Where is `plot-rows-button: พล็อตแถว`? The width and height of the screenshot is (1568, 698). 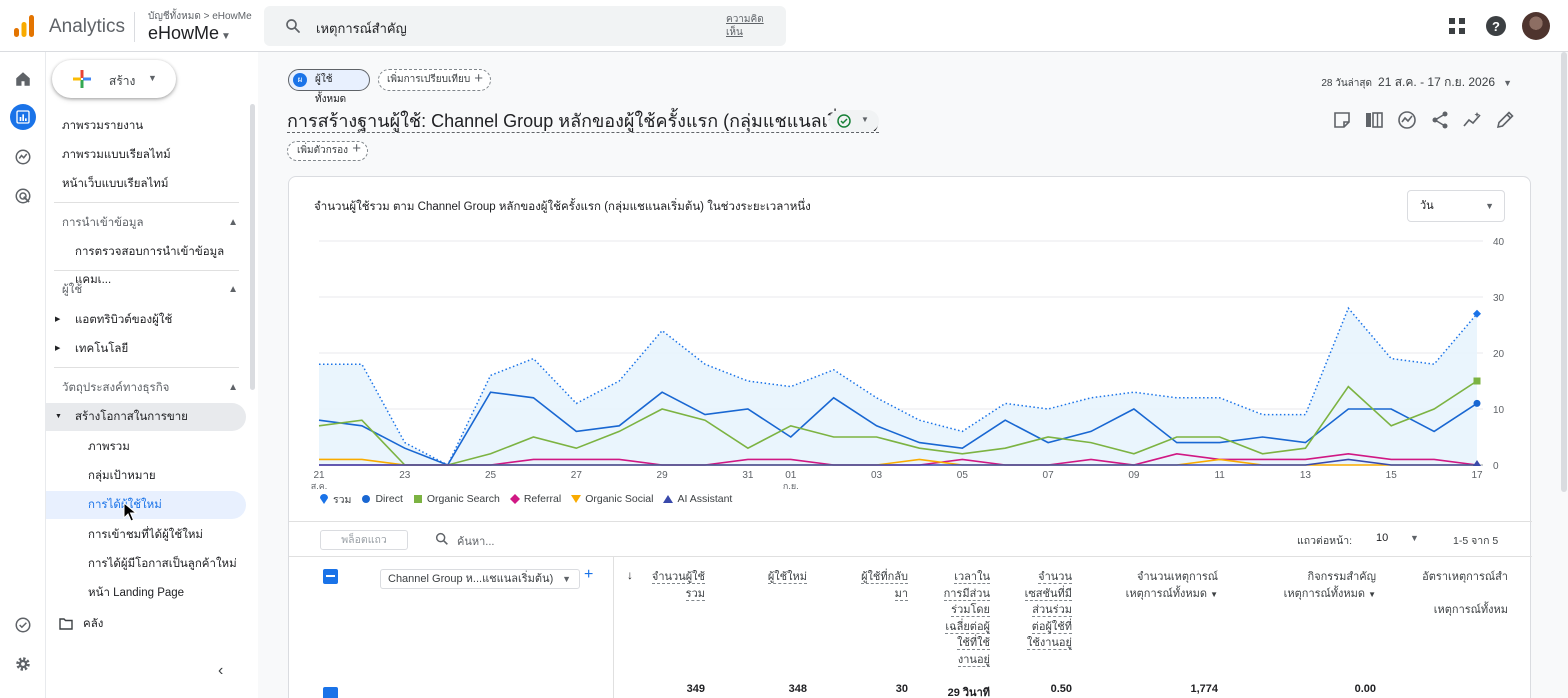
plot-rows-button: พล็อตแถว is located at coordinates (364, 540).